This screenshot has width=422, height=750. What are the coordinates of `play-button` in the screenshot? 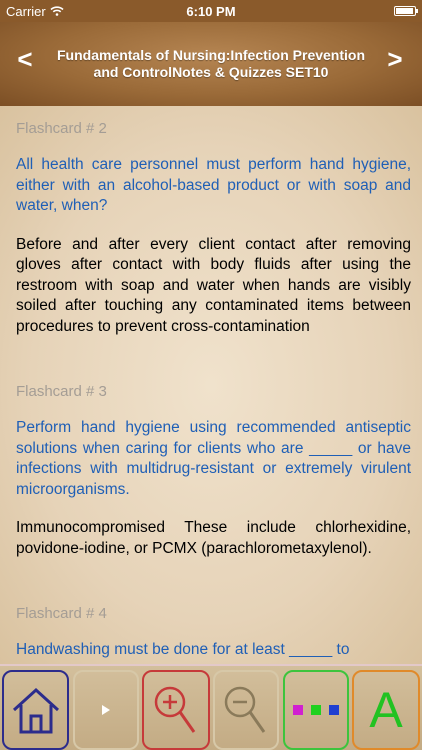 It's located at (106, 710).